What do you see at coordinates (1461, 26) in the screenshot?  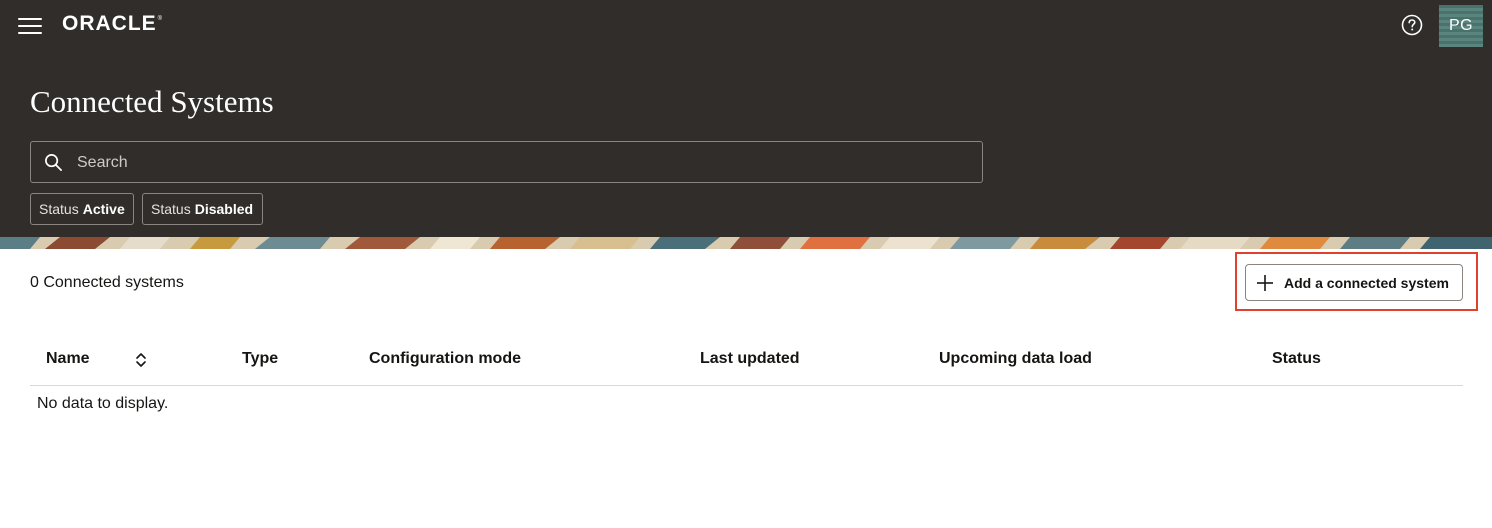 I see `user-avatar: PG` at bounding box center [1461, 26].